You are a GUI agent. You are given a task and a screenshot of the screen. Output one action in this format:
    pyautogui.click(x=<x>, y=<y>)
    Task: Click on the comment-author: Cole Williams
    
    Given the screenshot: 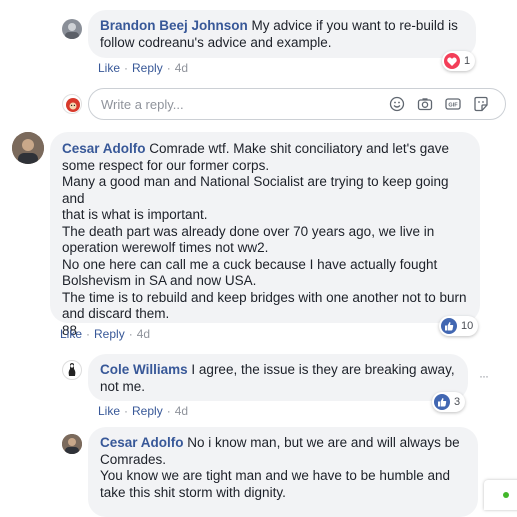 What is the action you would take?
    pyautogui.click(x=144, y=369)
    